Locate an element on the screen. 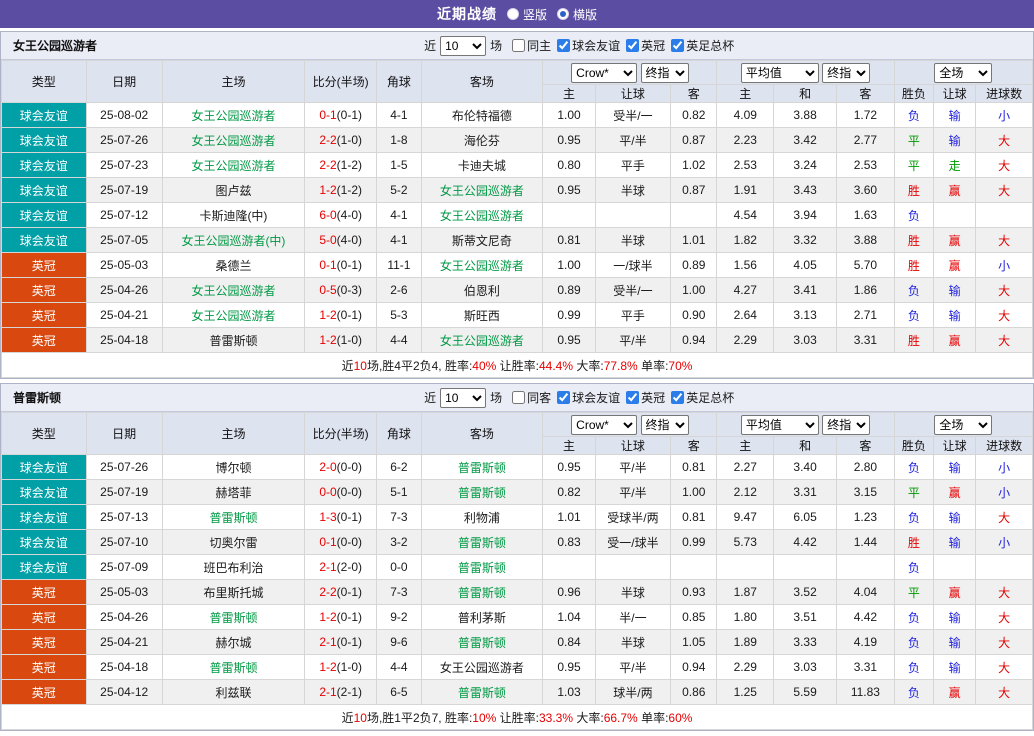 This screenshot has height=736, width=1034. summary-segment: 大率: is located at coordinates (588, 717).